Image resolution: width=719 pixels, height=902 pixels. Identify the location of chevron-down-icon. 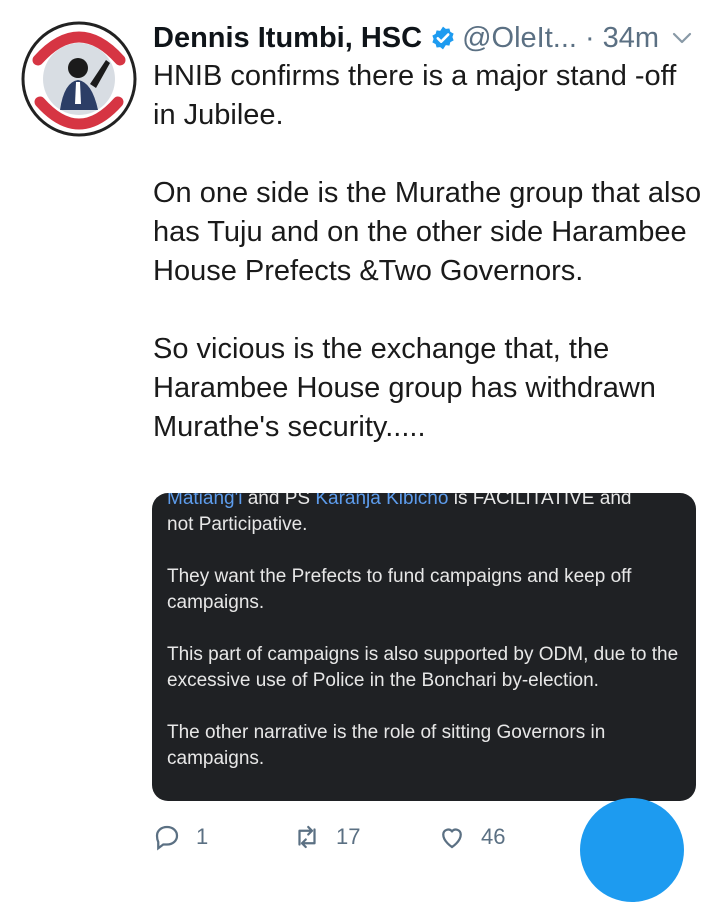
(682, 38).